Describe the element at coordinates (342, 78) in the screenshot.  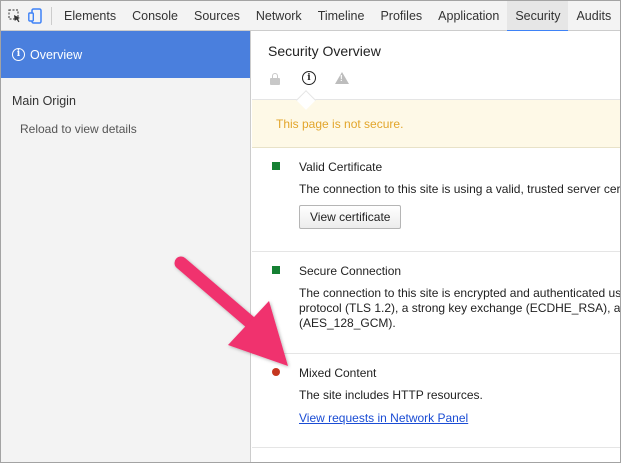
I see `warning-icon: !` at that location.